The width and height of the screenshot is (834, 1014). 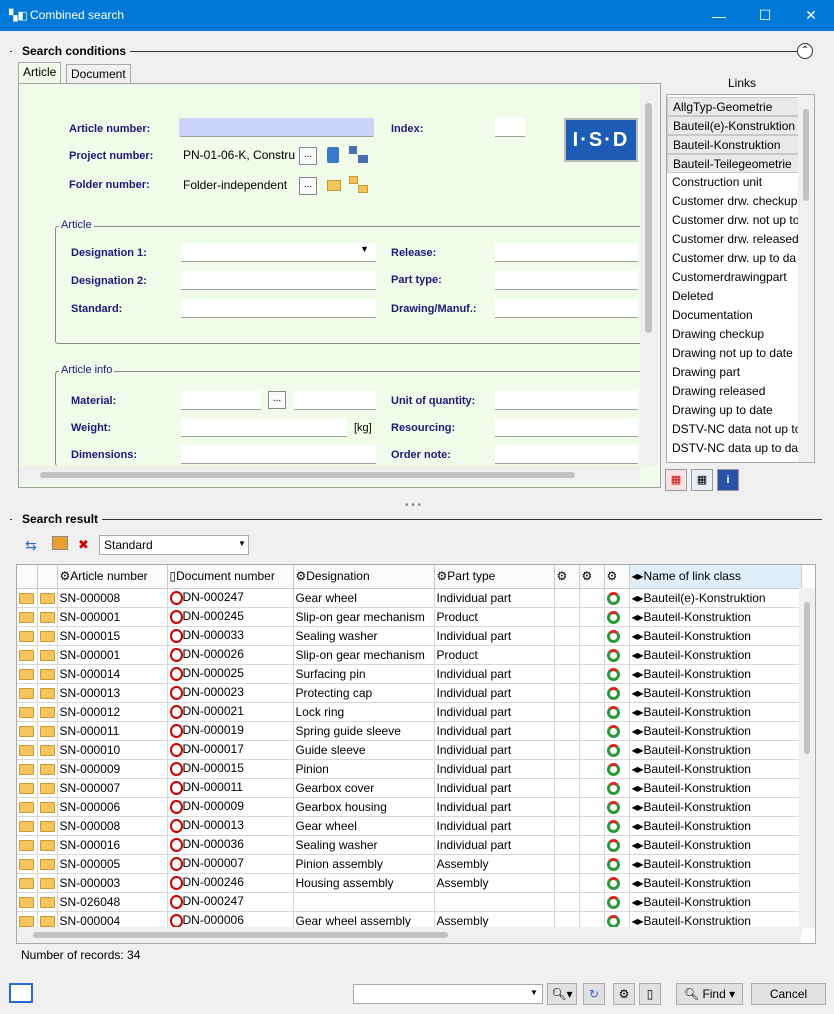 I want to click on footer-dropdown, so click(x=448, y=994).